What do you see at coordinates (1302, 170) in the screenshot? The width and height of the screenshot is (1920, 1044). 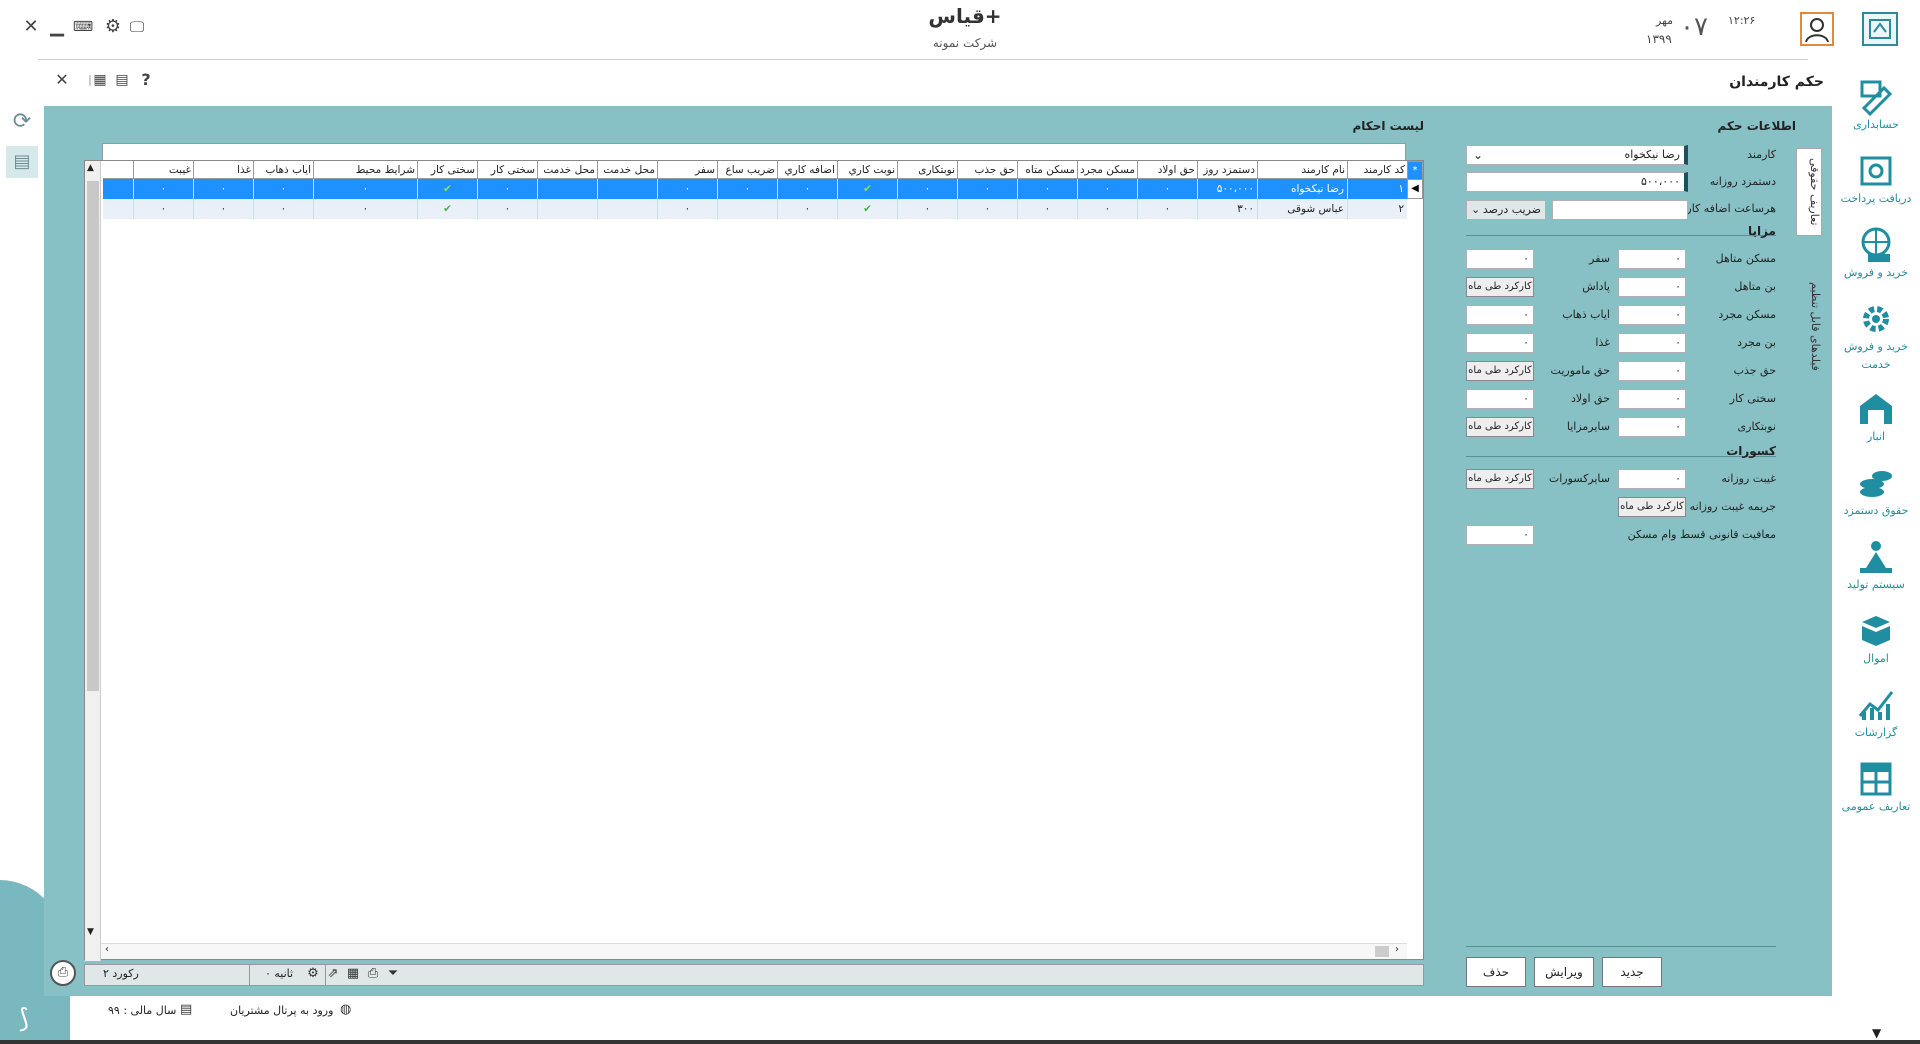 I see `column-header: نام کارمند` at bounding box center [1302, 170].